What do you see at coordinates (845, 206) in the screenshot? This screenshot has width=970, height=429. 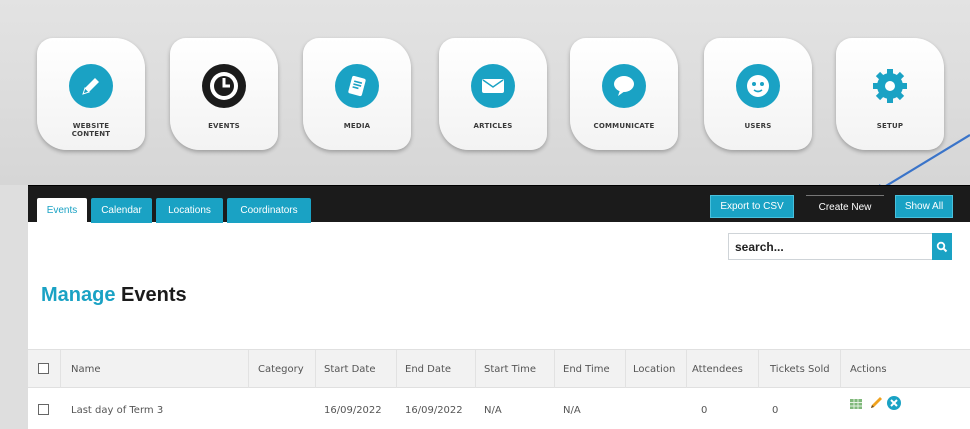 I see `create-new-button: Create New` at bounding box center [845, 206].